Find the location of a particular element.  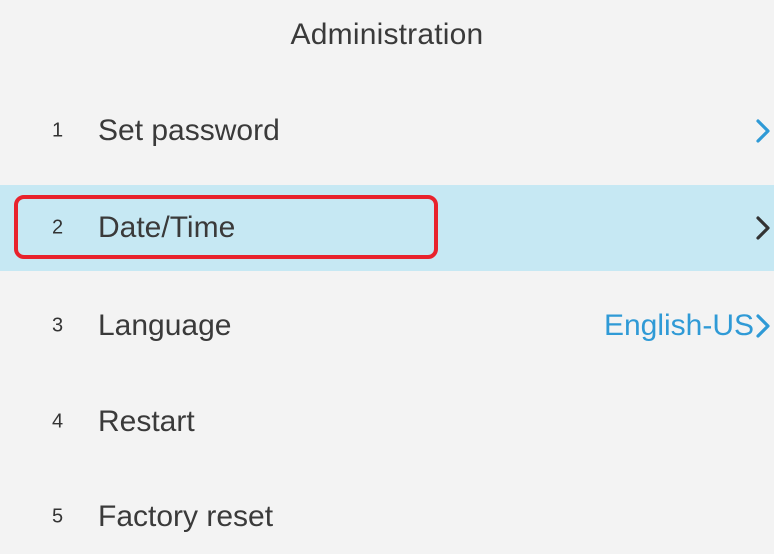

menu-item-label: Language is located at coordinates (165, 325).